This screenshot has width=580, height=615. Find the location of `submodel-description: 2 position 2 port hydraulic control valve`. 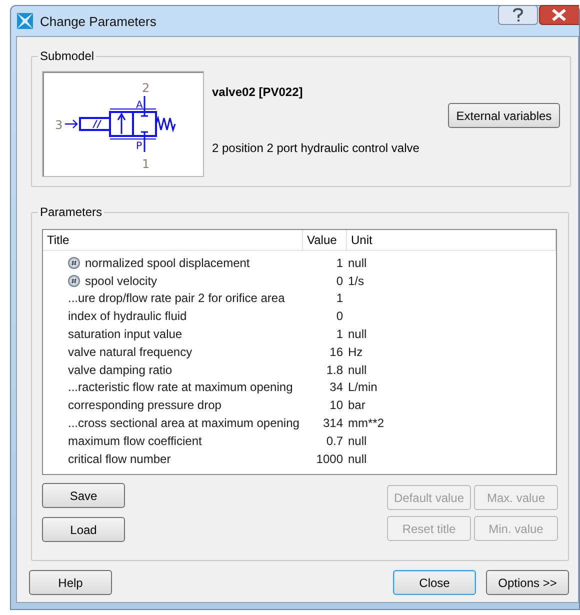

submodel-description: 2 position 2 port hydraulic control valve is located at coordinates (316, 148).